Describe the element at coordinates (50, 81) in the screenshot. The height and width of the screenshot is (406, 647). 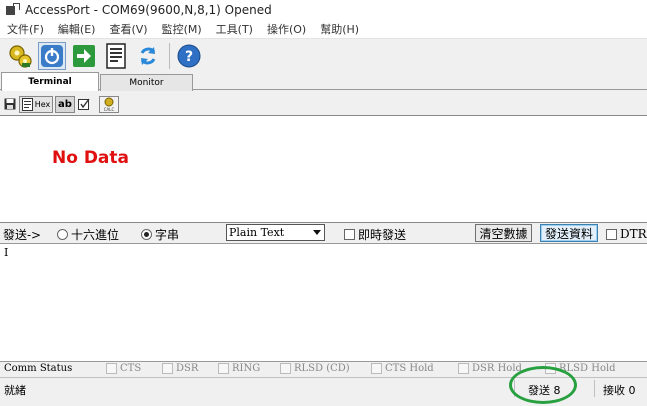
I see `tab-terminal: Terminal` at that location.